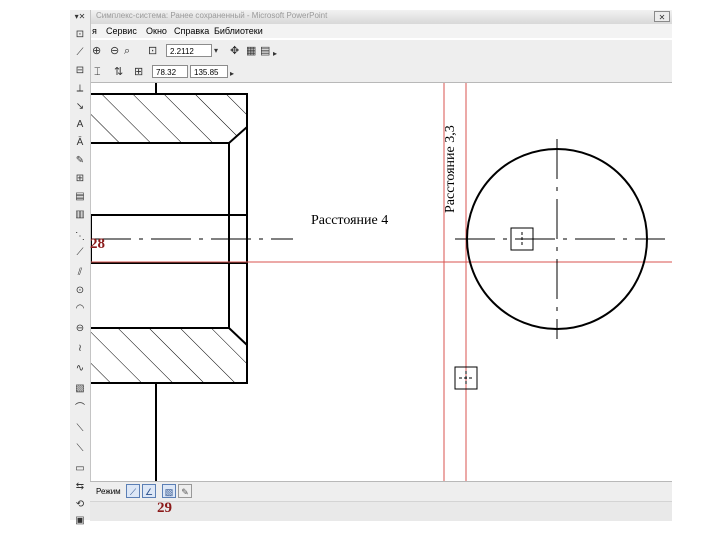 The width and height of the screenshot is (720, 540). What do you see at coordinates (80, 449) in the screenshot?
I see `contour-icon: ⟍` at bounding box center [80, 449].